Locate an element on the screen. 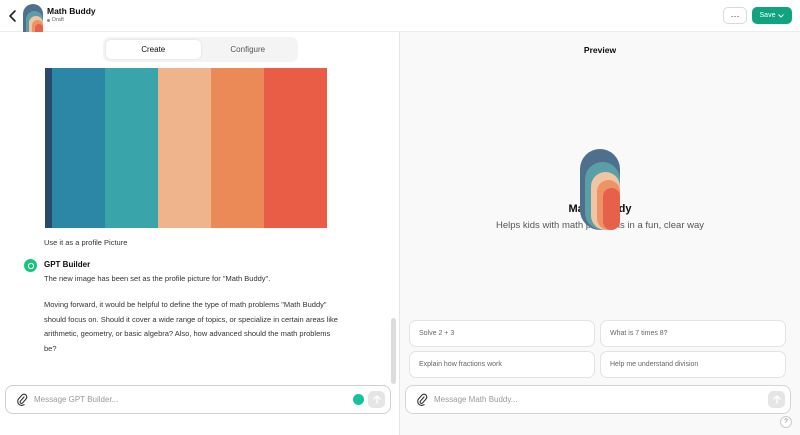 This screenshot has width=800, height=435. starter-button: Solve 2 + 3 is located at coordinates (502, 333).